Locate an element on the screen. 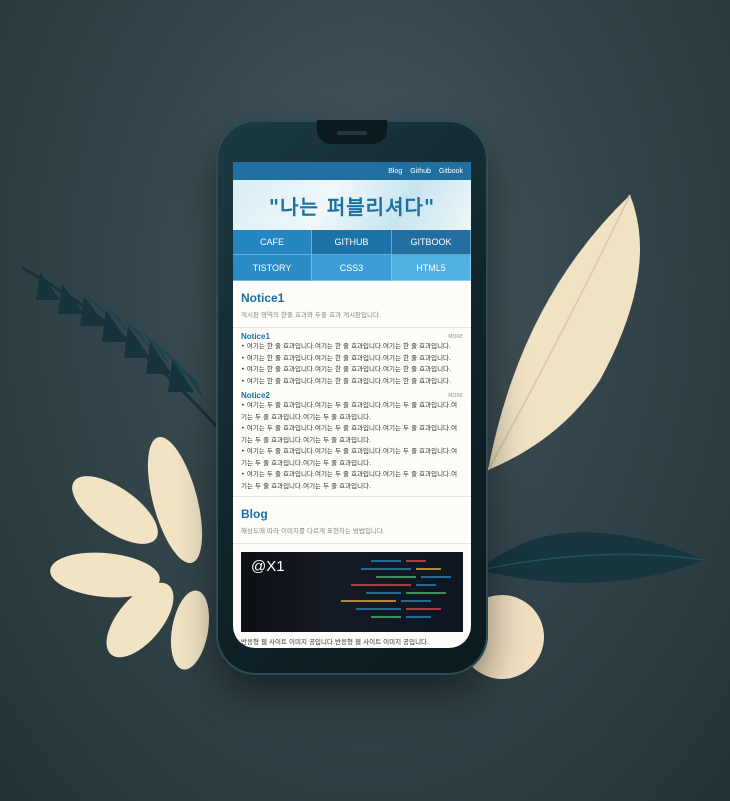 The width and height of the screenshot is (730, 801). notice2-more-link: MORE is located at coordinates (455, 396).